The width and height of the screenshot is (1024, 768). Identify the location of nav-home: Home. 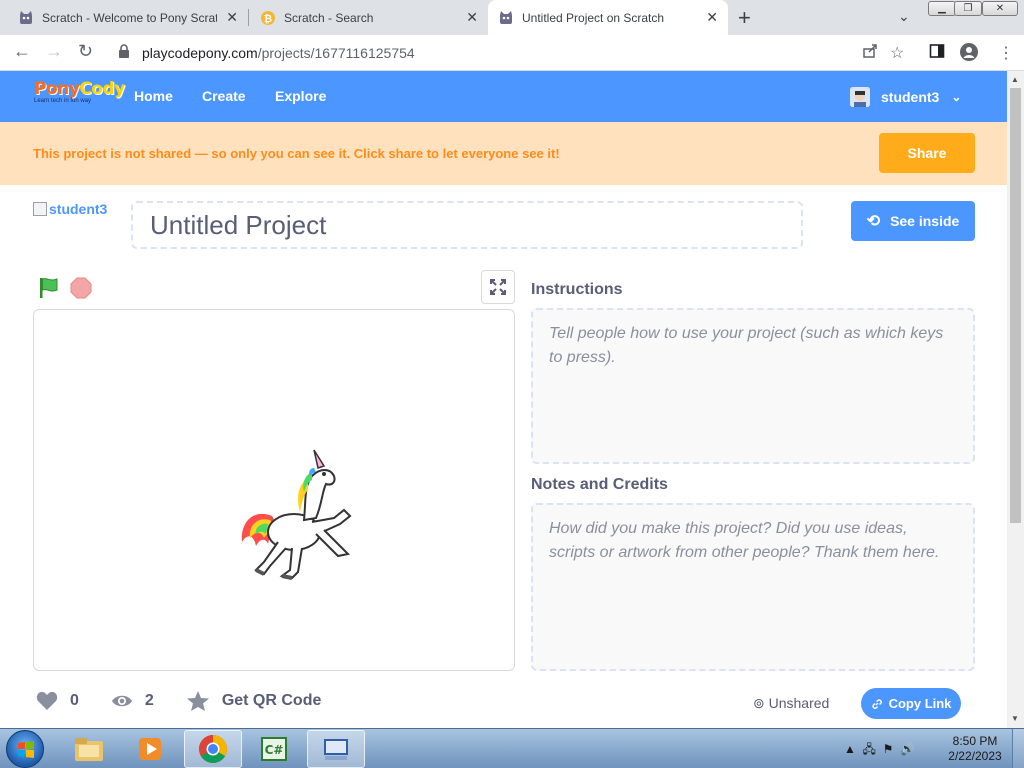
(153, 96).